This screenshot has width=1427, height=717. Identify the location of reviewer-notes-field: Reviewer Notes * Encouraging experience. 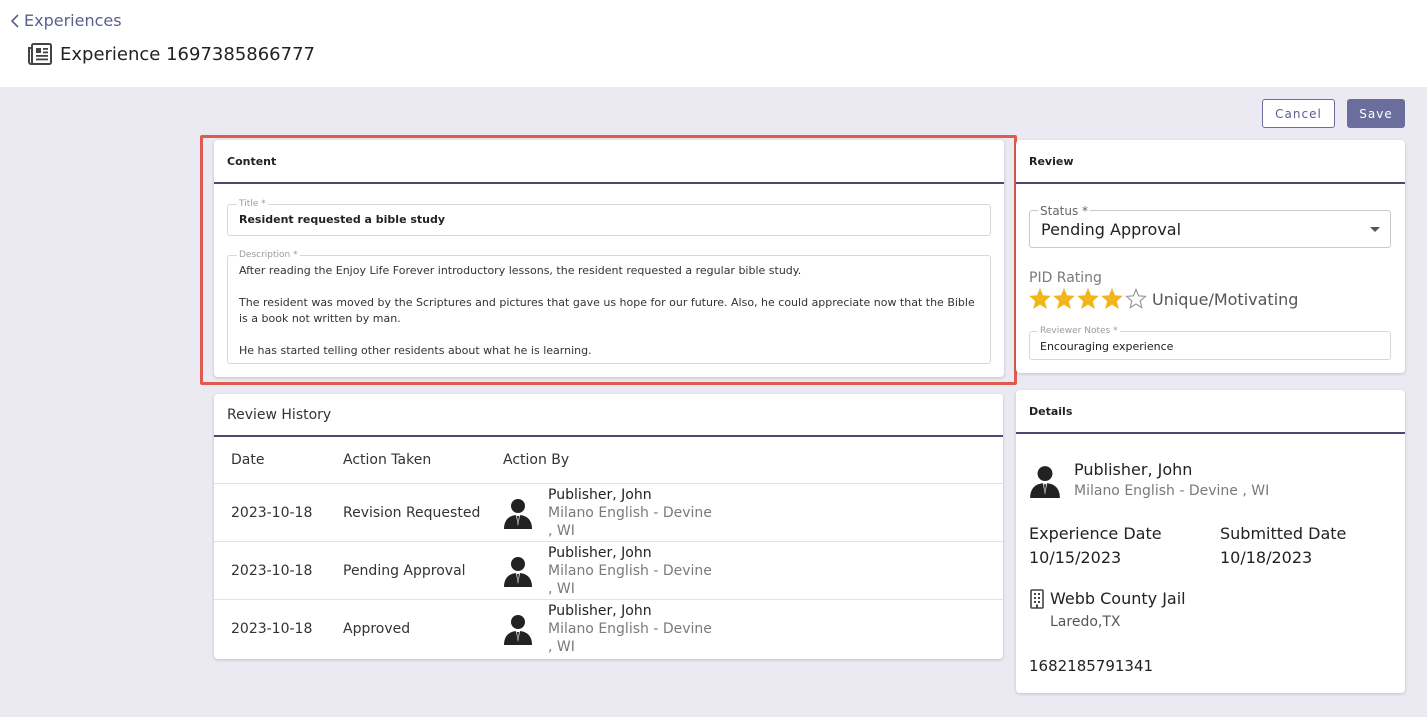
(1210, 343).